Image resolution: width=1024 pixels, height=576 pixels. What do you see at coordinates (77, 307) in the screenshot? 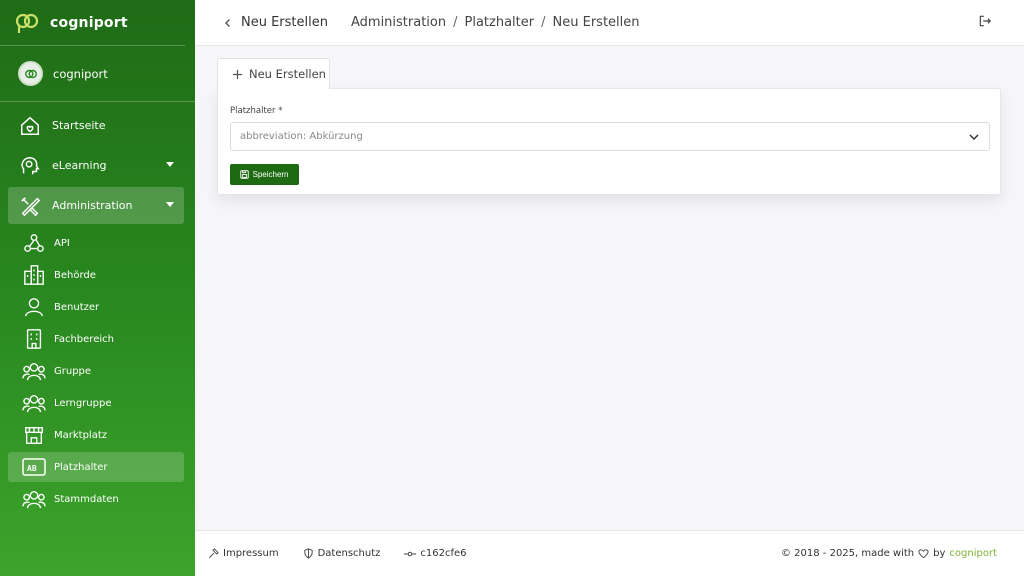
I see `sidebar-item-label: Benutzer` at bounding box center [77, 307].